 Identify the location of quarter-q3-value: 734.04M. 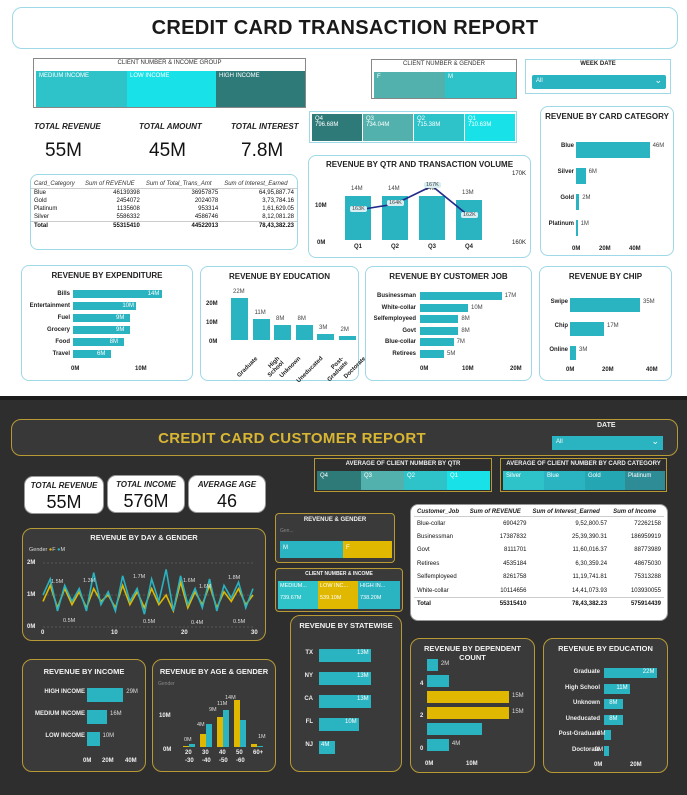
(378, 125).